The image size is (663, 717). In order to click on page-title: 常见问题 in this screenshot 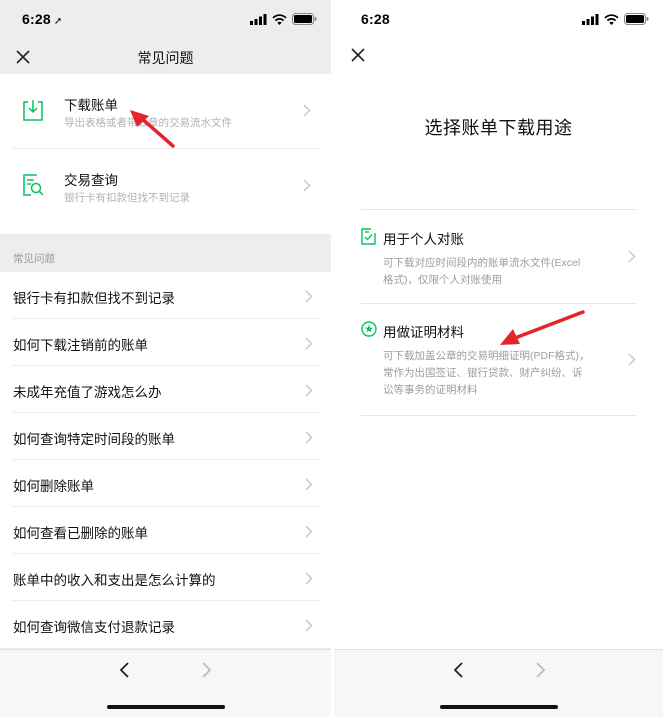, I will do `click(165, 58)`.